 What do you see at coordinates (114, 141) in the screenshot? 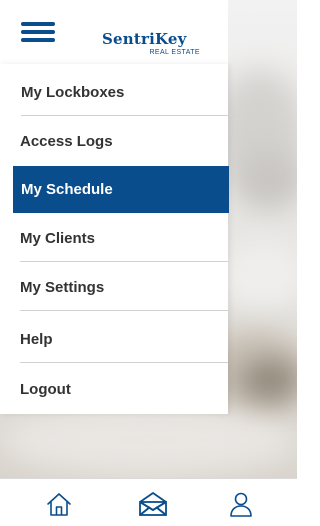
I see `menu-item-access-logs: Access Logs` at bounding box center [114, 141].